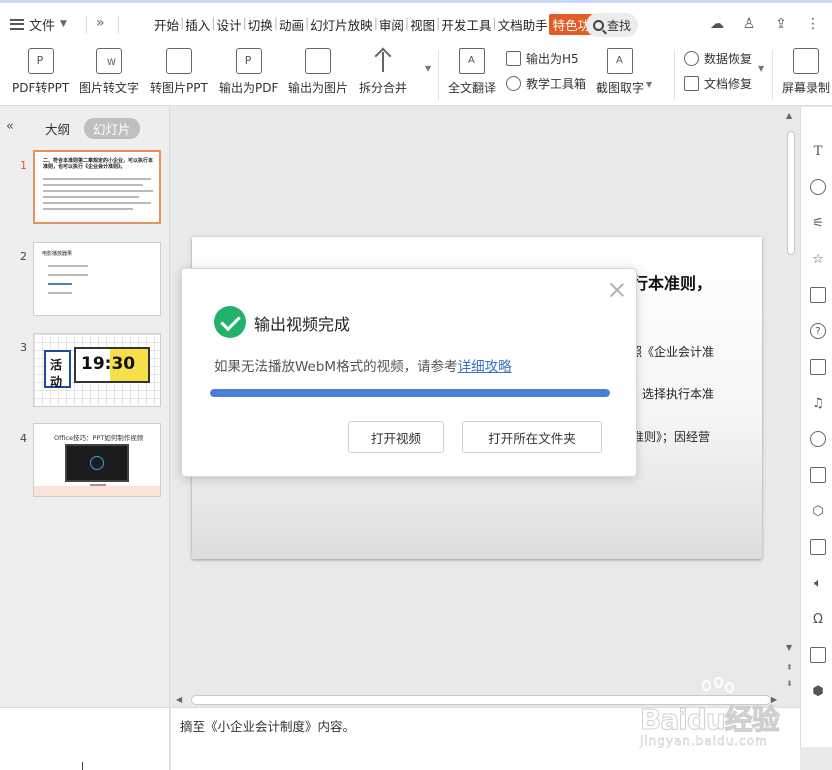 Image resolution: width=832 pixels, height=770 pixels. Describe the element at coordinates (466, 25) in the screenshot. I see `tab-developer: 开发工具` at that location.